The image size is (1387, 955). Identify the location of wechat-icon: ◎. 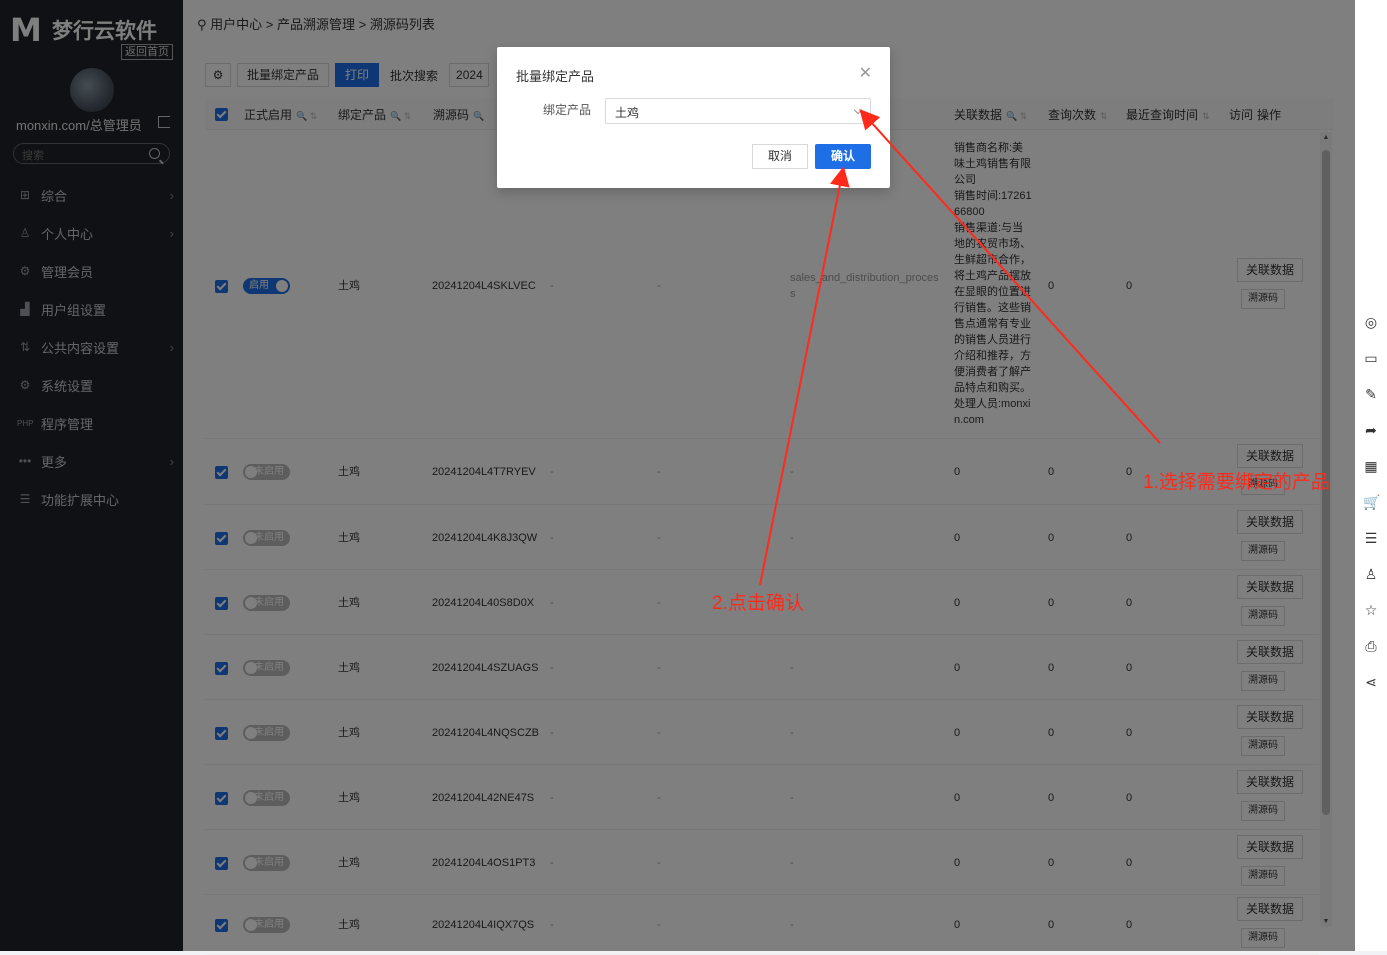
(1371, 322).